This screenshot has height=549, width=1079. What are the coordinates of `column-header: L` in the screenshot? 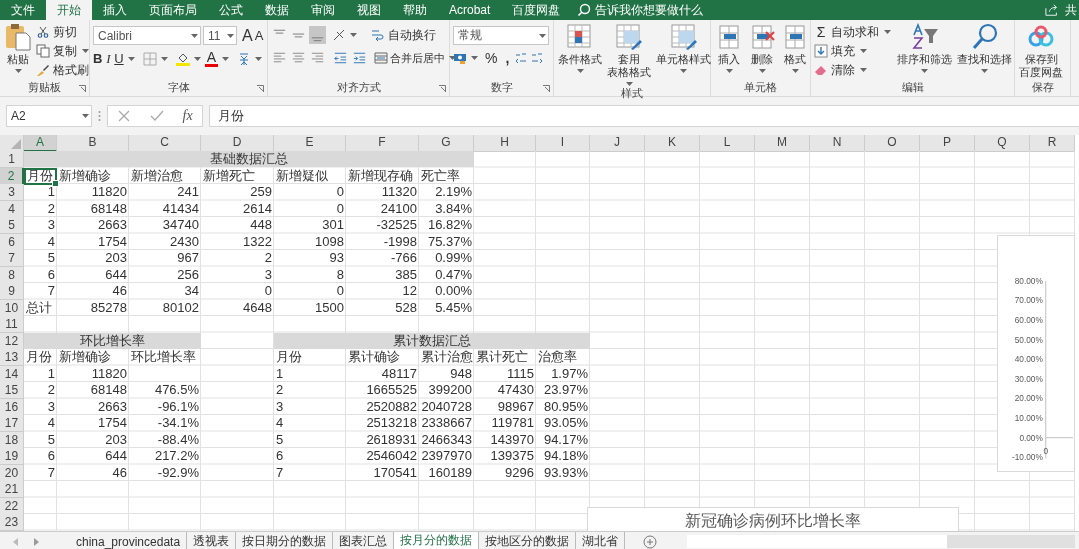 It's located at (727, 143).